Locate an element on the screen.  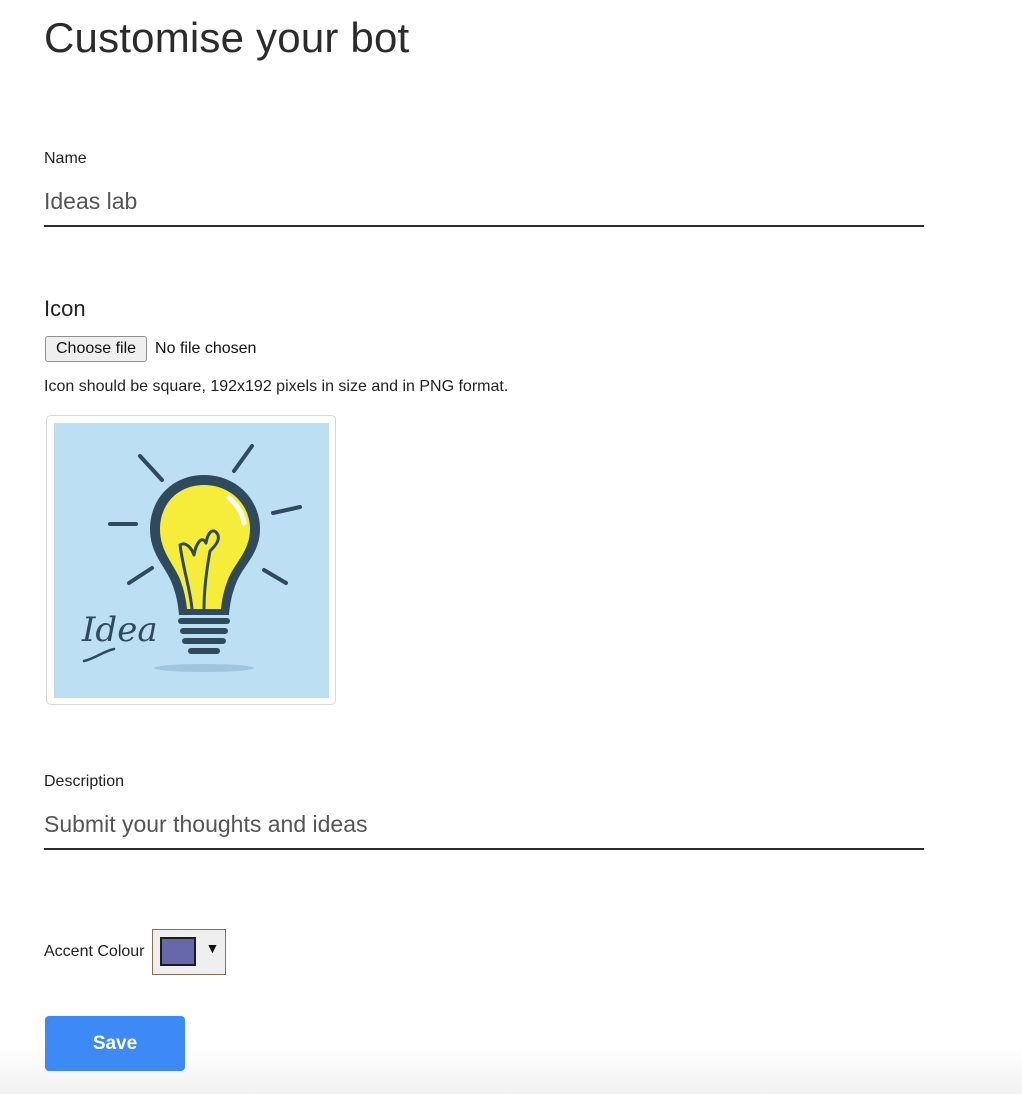
lightbulb-idea-icon: Idea is located at coordinates (191, 560).